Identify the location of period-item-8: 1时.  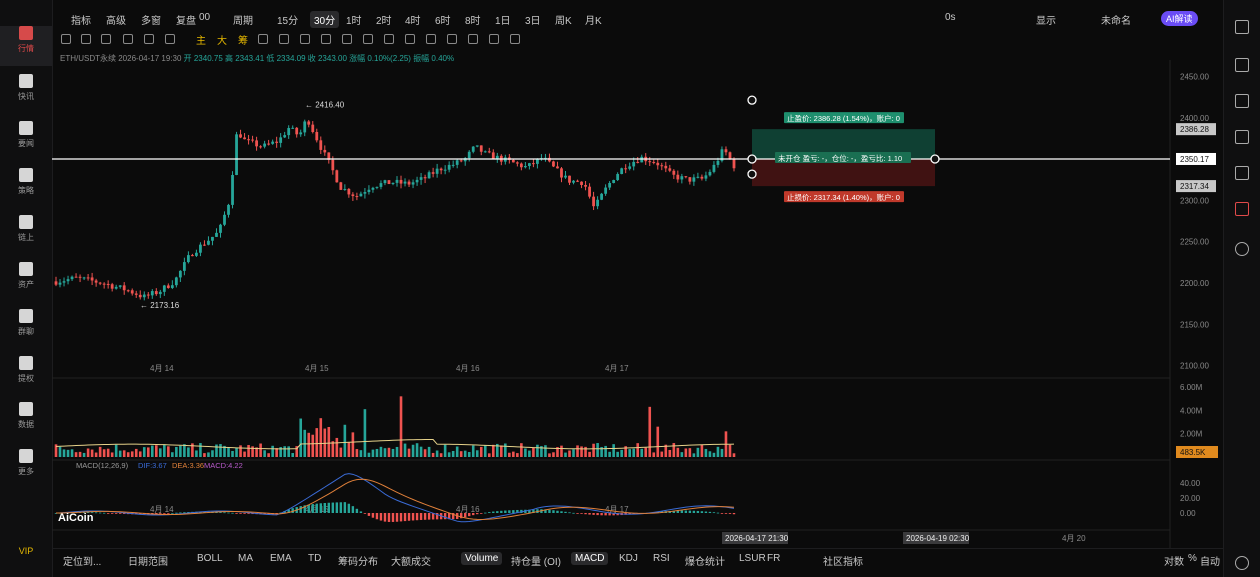
(354, 19).